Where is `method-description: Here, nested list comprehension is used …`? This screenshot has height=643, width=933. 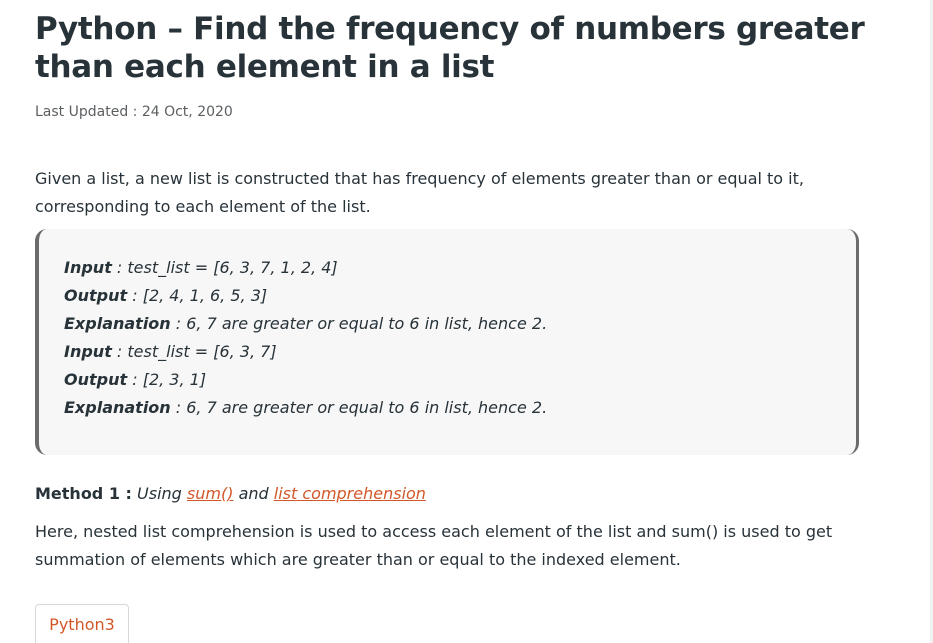 method-description: Here, nested list comprehension is used … is located at coordinates (434, 545).